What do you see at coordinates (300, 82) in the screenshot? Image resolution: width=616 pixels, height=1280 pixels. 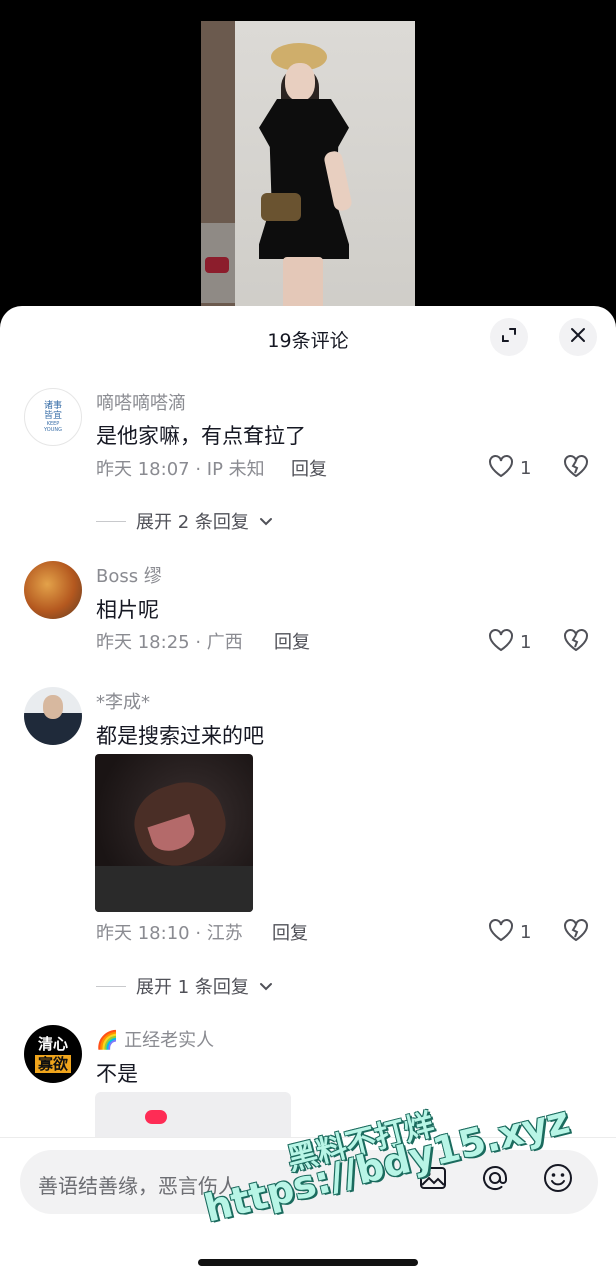 I see `figure-head` at bounding box center [300, 82].